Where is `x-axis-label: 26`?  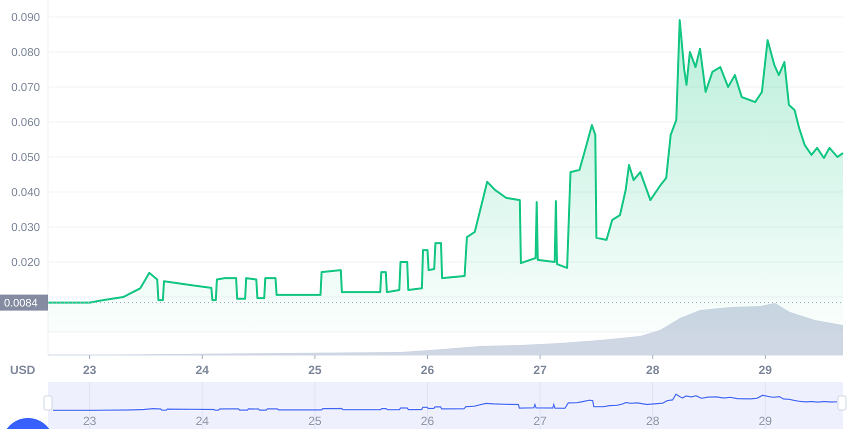 x-axis-label: 26 is located at coordinates (427, 370).